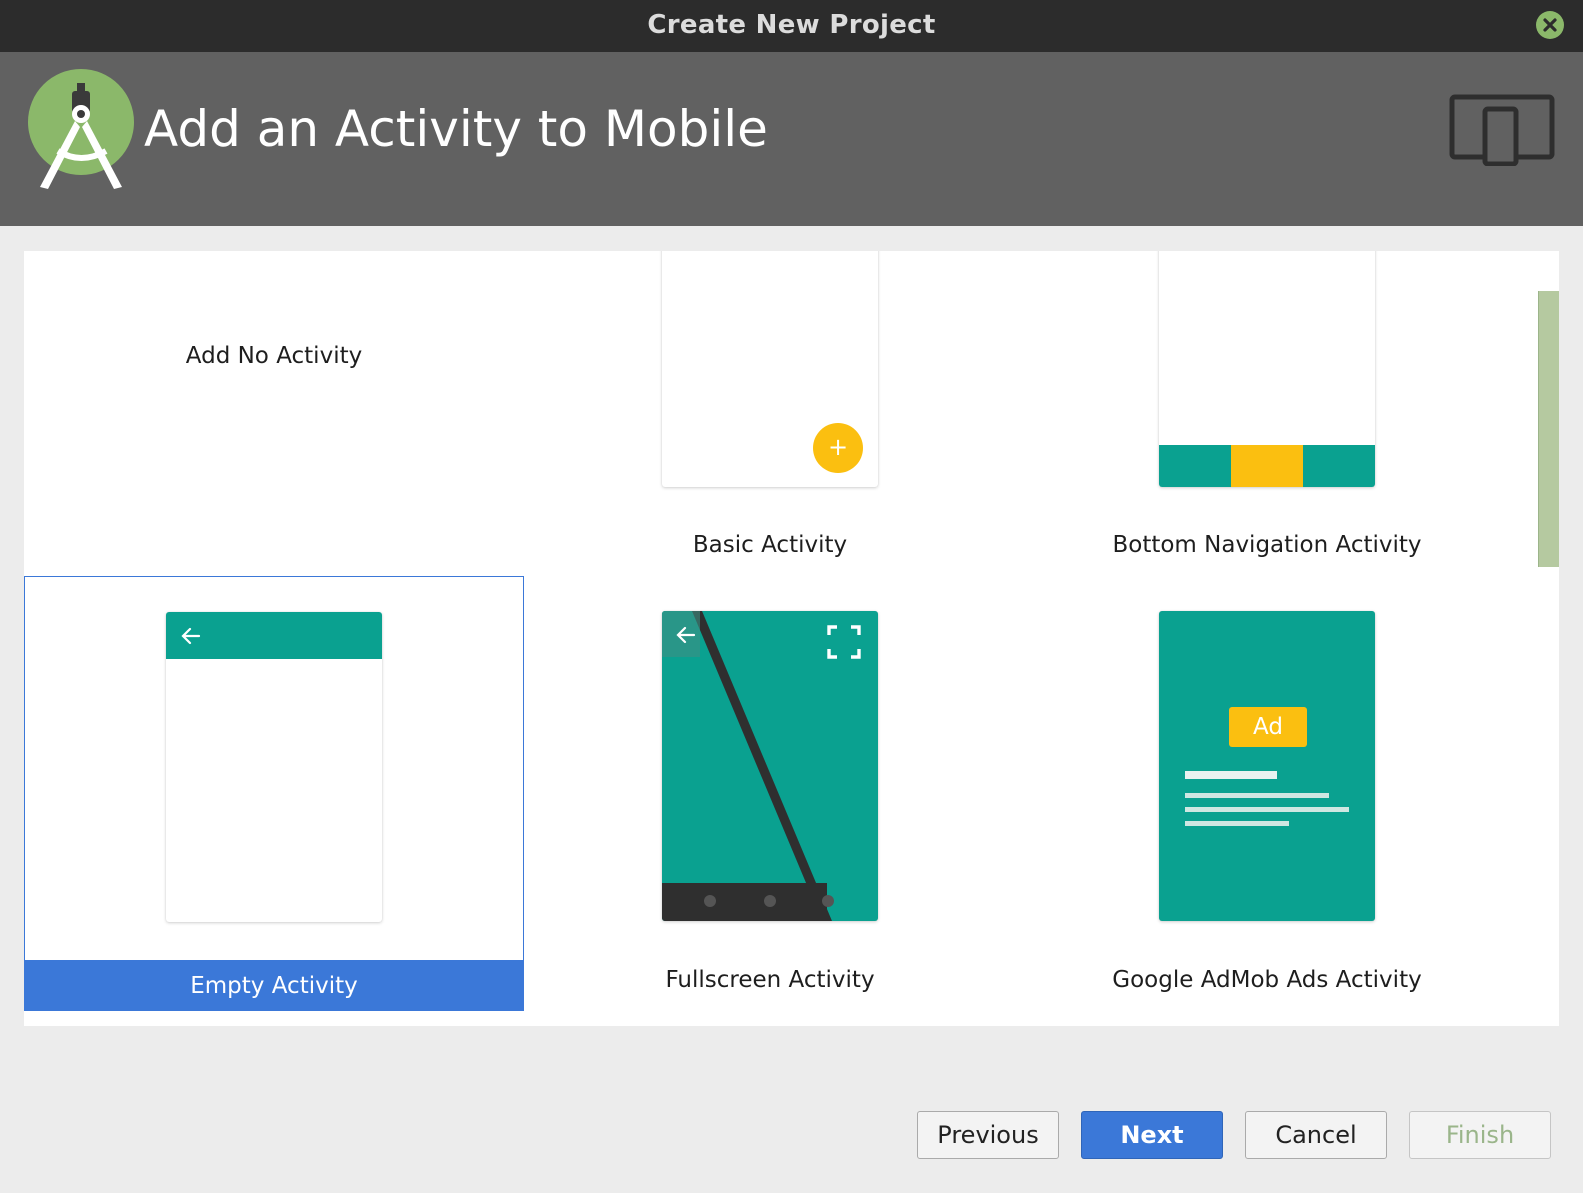 Image resolution: width=1583 pixels, height=1193 pixels. I want to click on tile-add-no-activity: Add No Activity, so click(274, 411).